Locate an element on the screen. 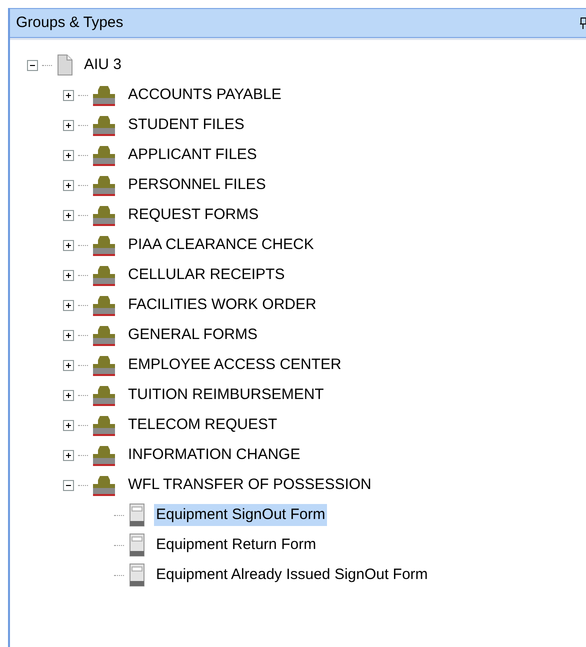  tree-item: ACCOUNTS PAYABLE is located at coordinates (205, 95).